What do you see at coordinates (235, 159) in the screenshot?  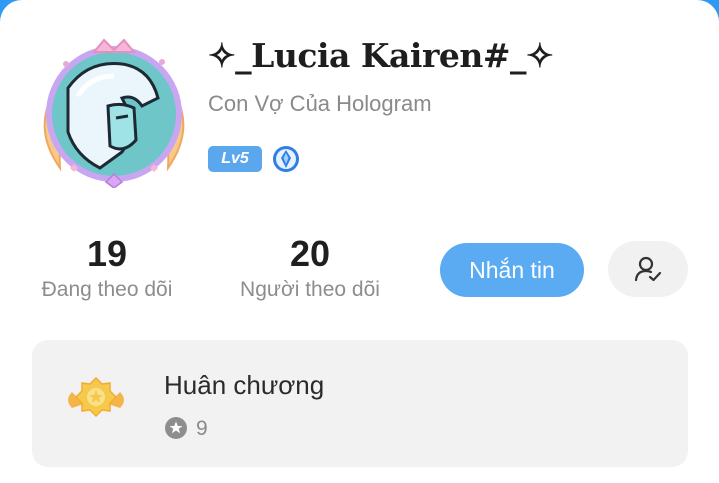 I see `level-badge: Lv5` at bounding box center [235, 159].